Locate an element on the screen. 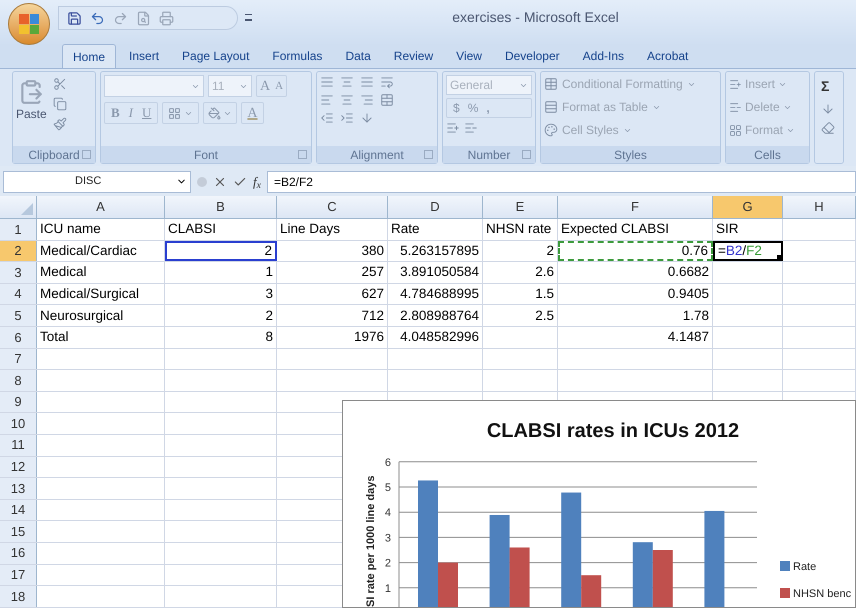 The image size is (856, 608). cell-editor: =B2/F2 is located at coordinates (748, 251).